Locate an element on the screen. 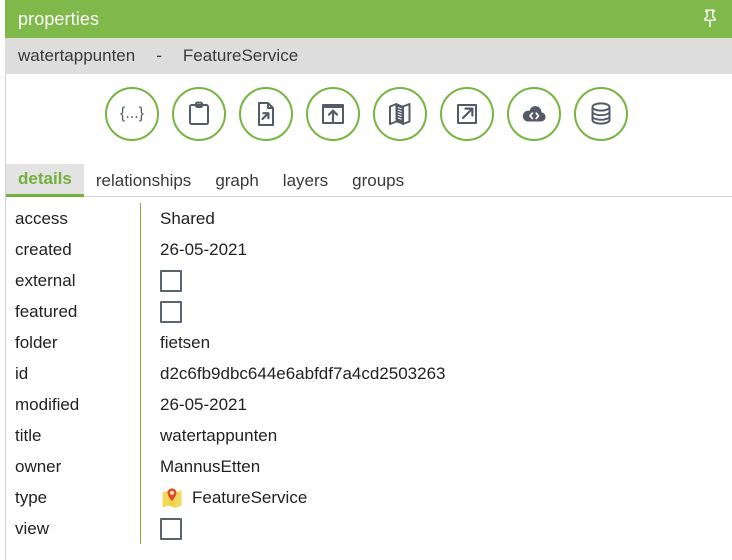 Image resolution: width=732 pixels, height=560 pixels. table-row: view is located at coordinates (369, 528).